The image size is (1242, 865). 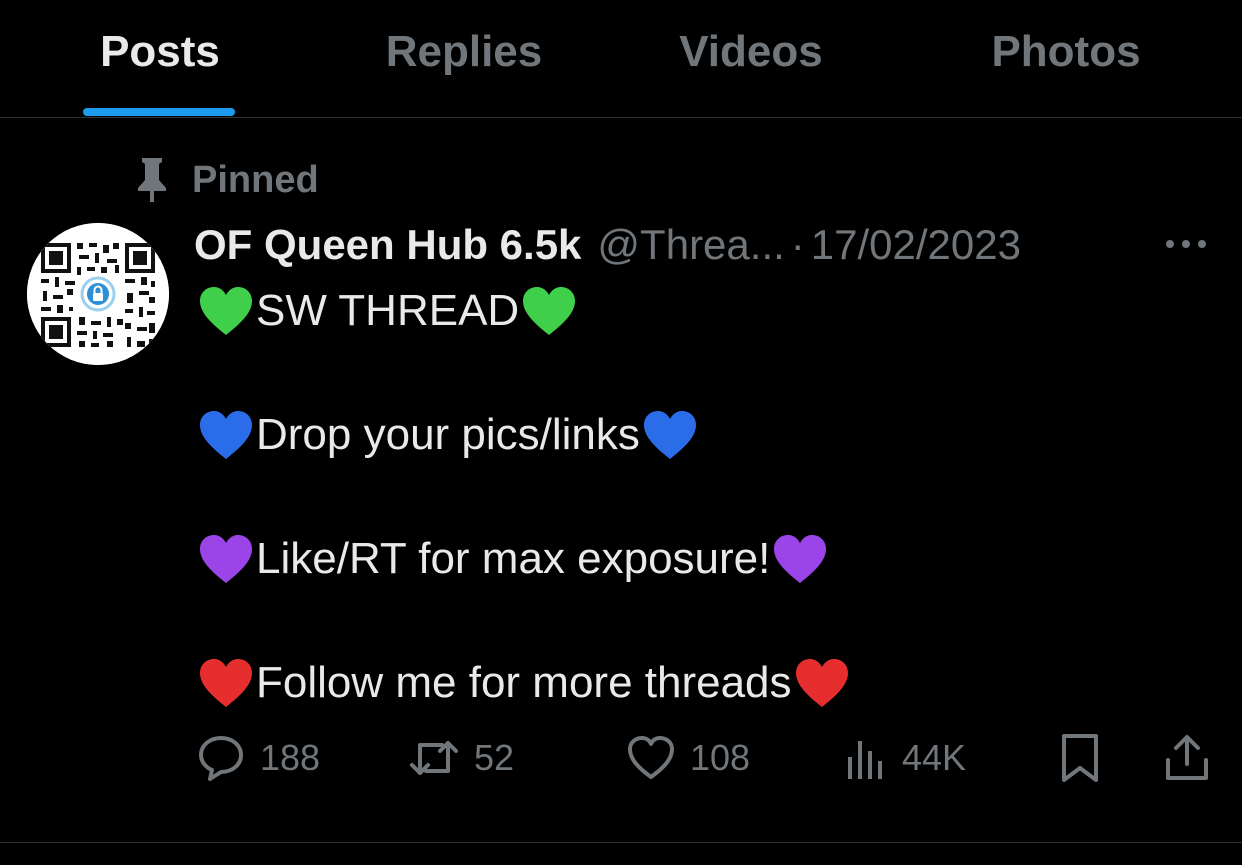 I want to click on views-icon, so click(x=865, y=760).